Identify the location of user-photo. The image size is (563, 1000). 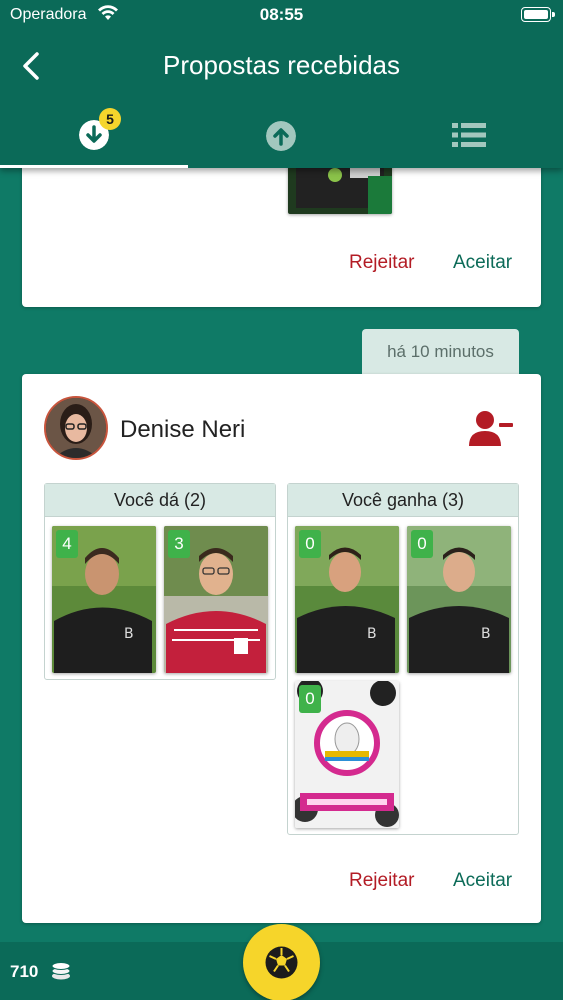
(76, 428).